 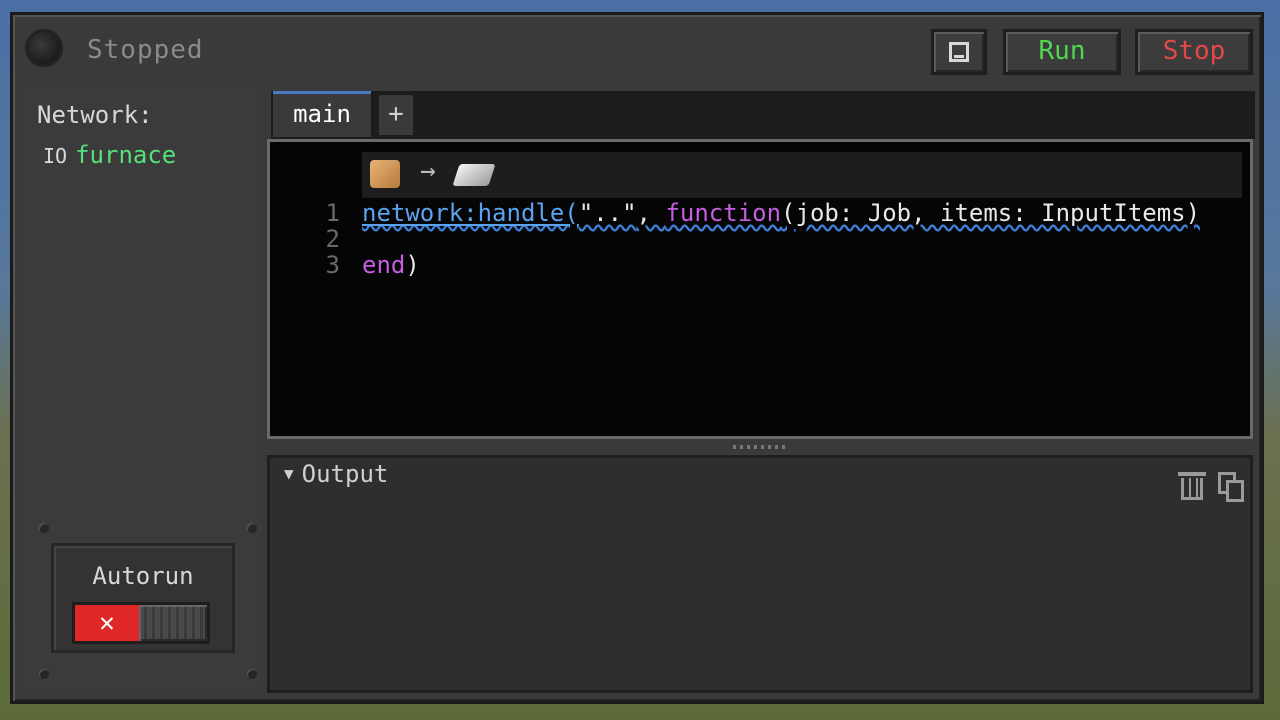 What do you see at coordinates (384, 265) in the screenshot?
I see `code-token: end` at bounding box center [384, 265].